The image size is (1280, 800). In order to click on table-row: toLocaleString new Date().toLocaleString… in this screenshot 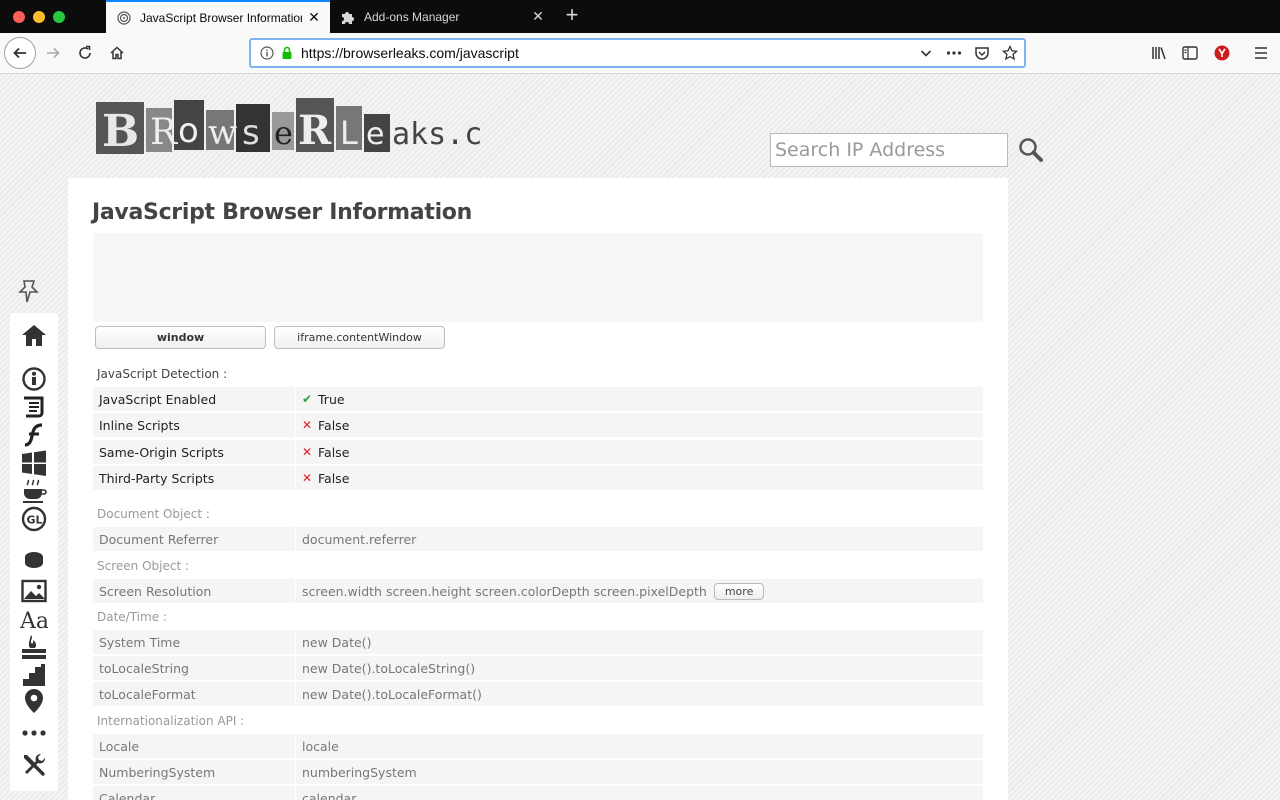, I will do `click(538, 668)`.